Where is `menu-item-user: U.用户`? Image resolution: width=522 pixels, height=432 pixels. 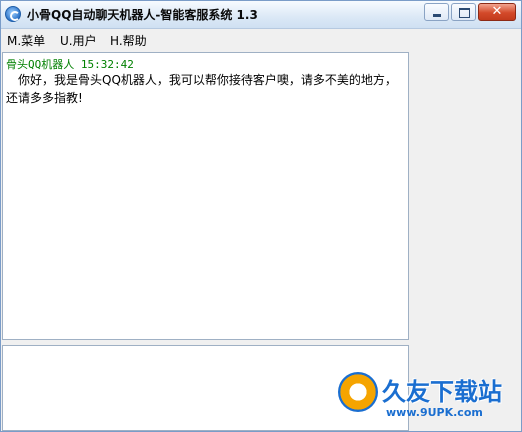 menu-item-user: U.用户 is located at coordinates (78, 40).